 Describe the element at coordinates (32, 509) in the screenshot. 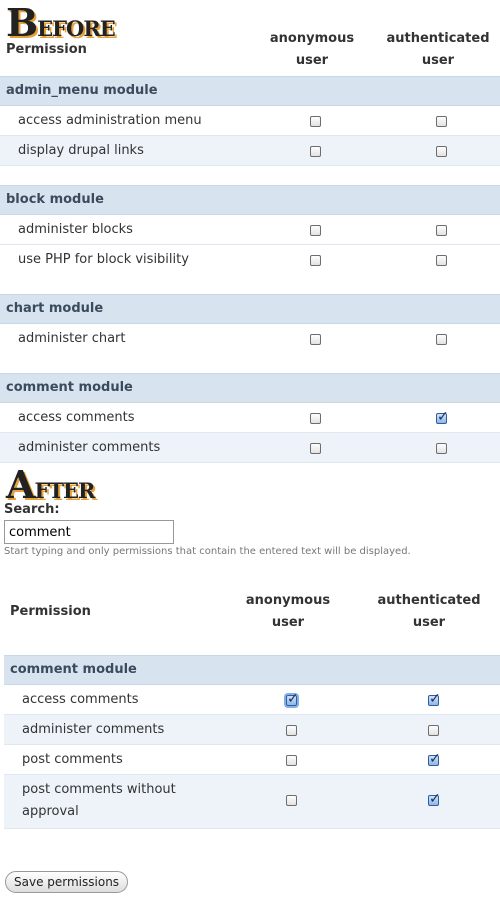

I see `search-label: Search:` at that location.